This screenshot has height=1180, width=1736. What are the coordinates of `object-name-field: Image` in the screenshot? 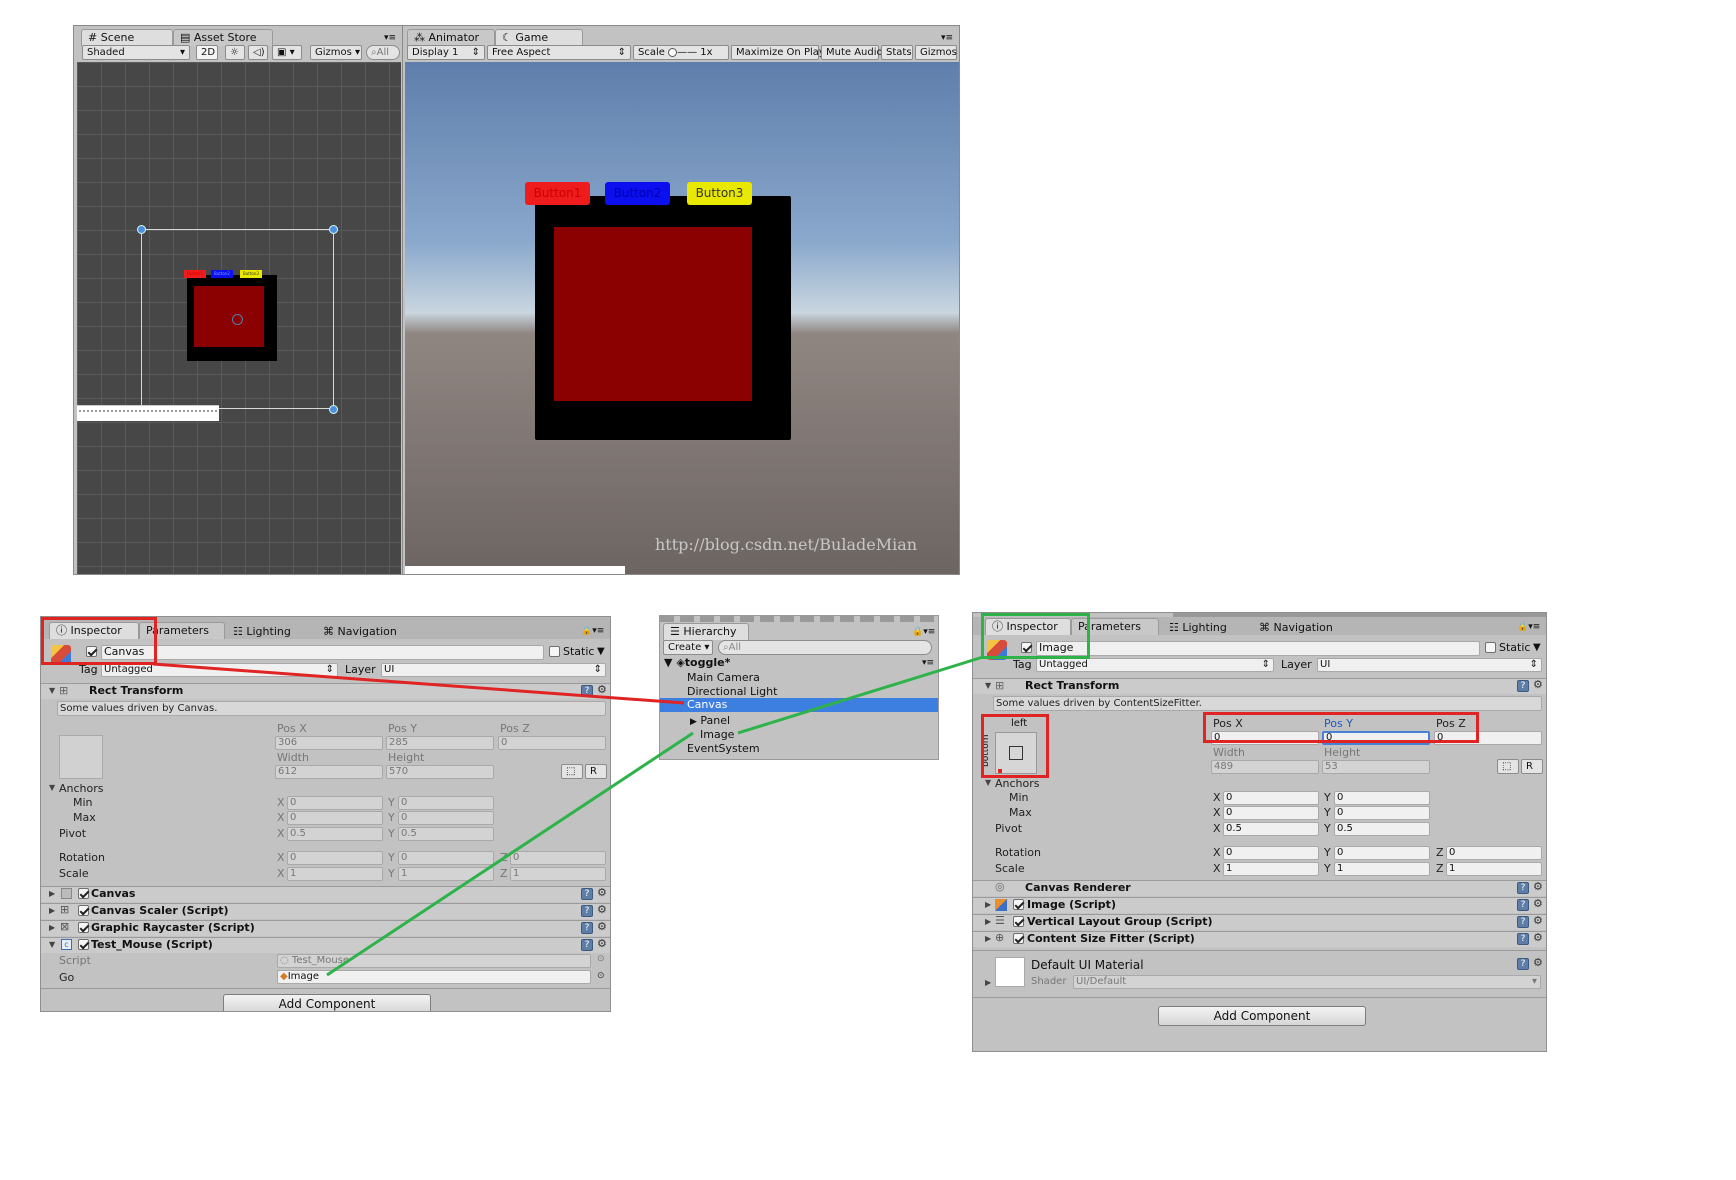 It's located at (1258, 648).